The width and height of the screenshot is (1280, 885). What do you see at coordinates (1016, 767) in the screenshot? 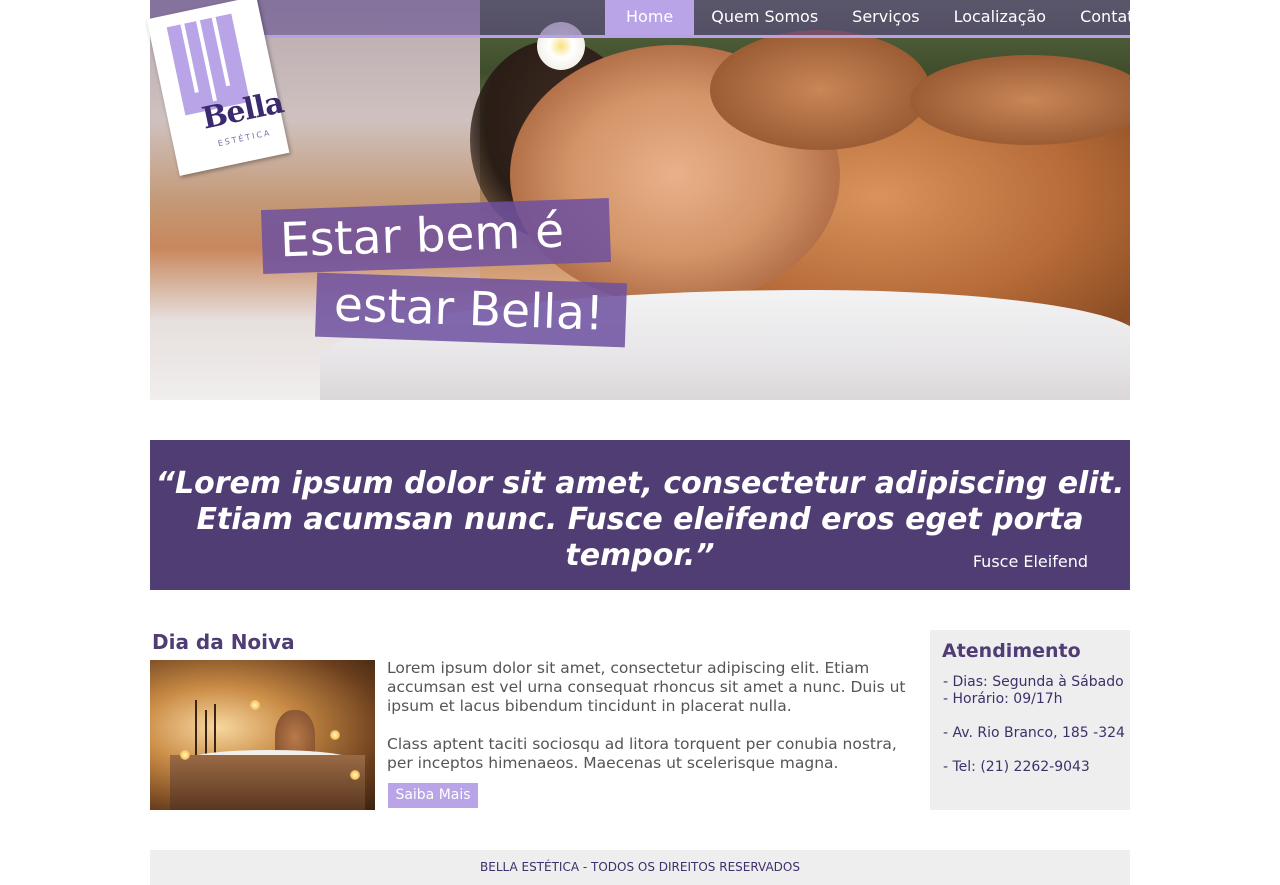
I see `panel-phone: - Tel: (21) 2262-9043` at bounding box center [1016, 767].